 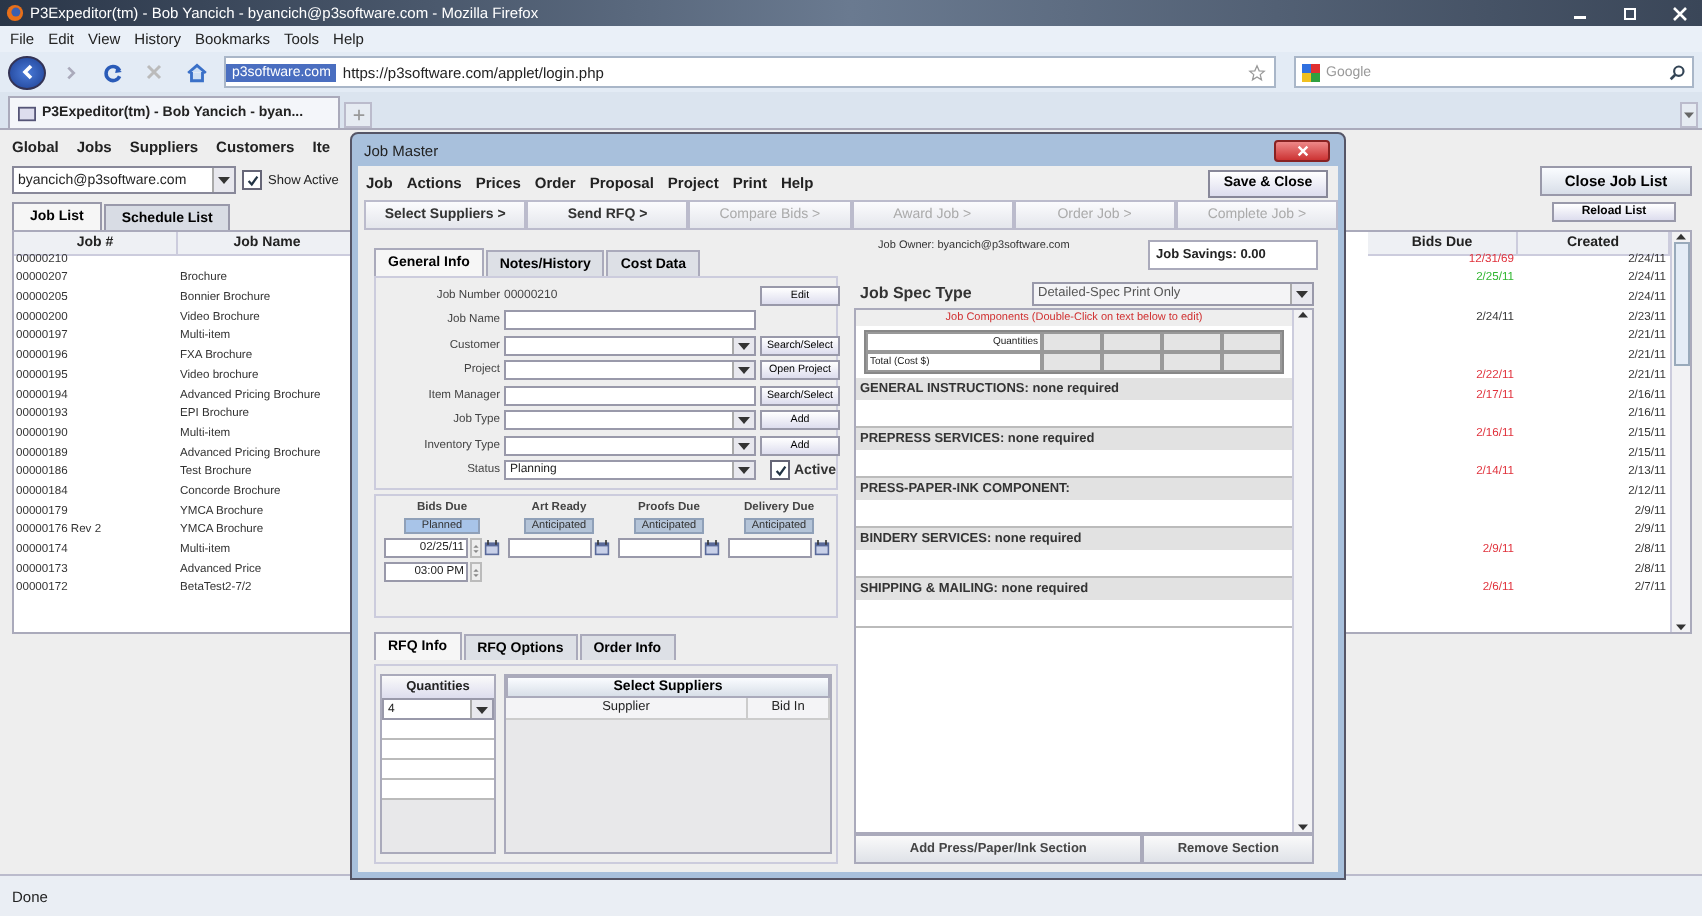 What do you see at coordinates (196, 72) in the screenshot?
I see `home-icon` at bounding box center [196, 72].